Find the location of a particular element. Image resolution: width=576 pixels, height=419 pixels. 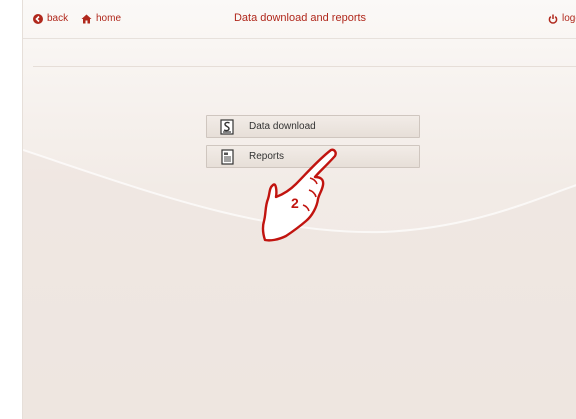

logout-button: logo is located at coordinates (562, 18).